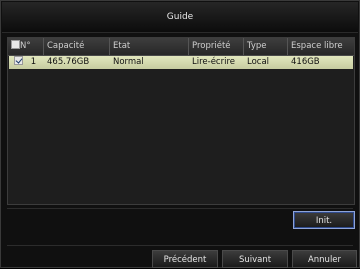  Describe the element at coordinates (180, 17) in the screenshot. I see `window-title: Guide` at that location.